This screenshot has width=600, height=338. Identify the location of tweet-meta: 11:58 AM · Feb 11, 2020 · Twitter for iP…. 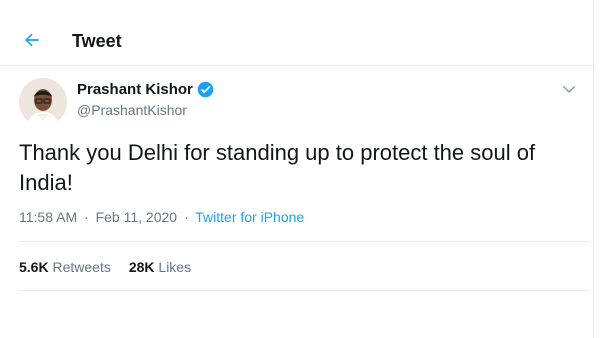
(161, 217).